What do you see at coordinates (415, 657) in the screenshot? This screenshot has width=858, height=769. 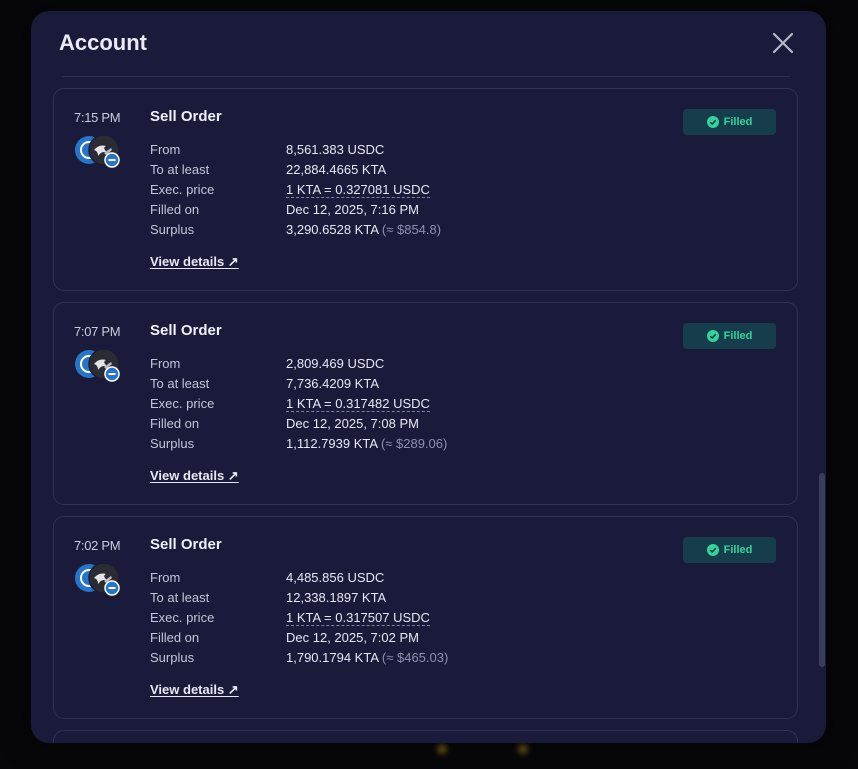 I see `surplus-usd-value: (≈ $465.03)` at bounding box center [415, 657].